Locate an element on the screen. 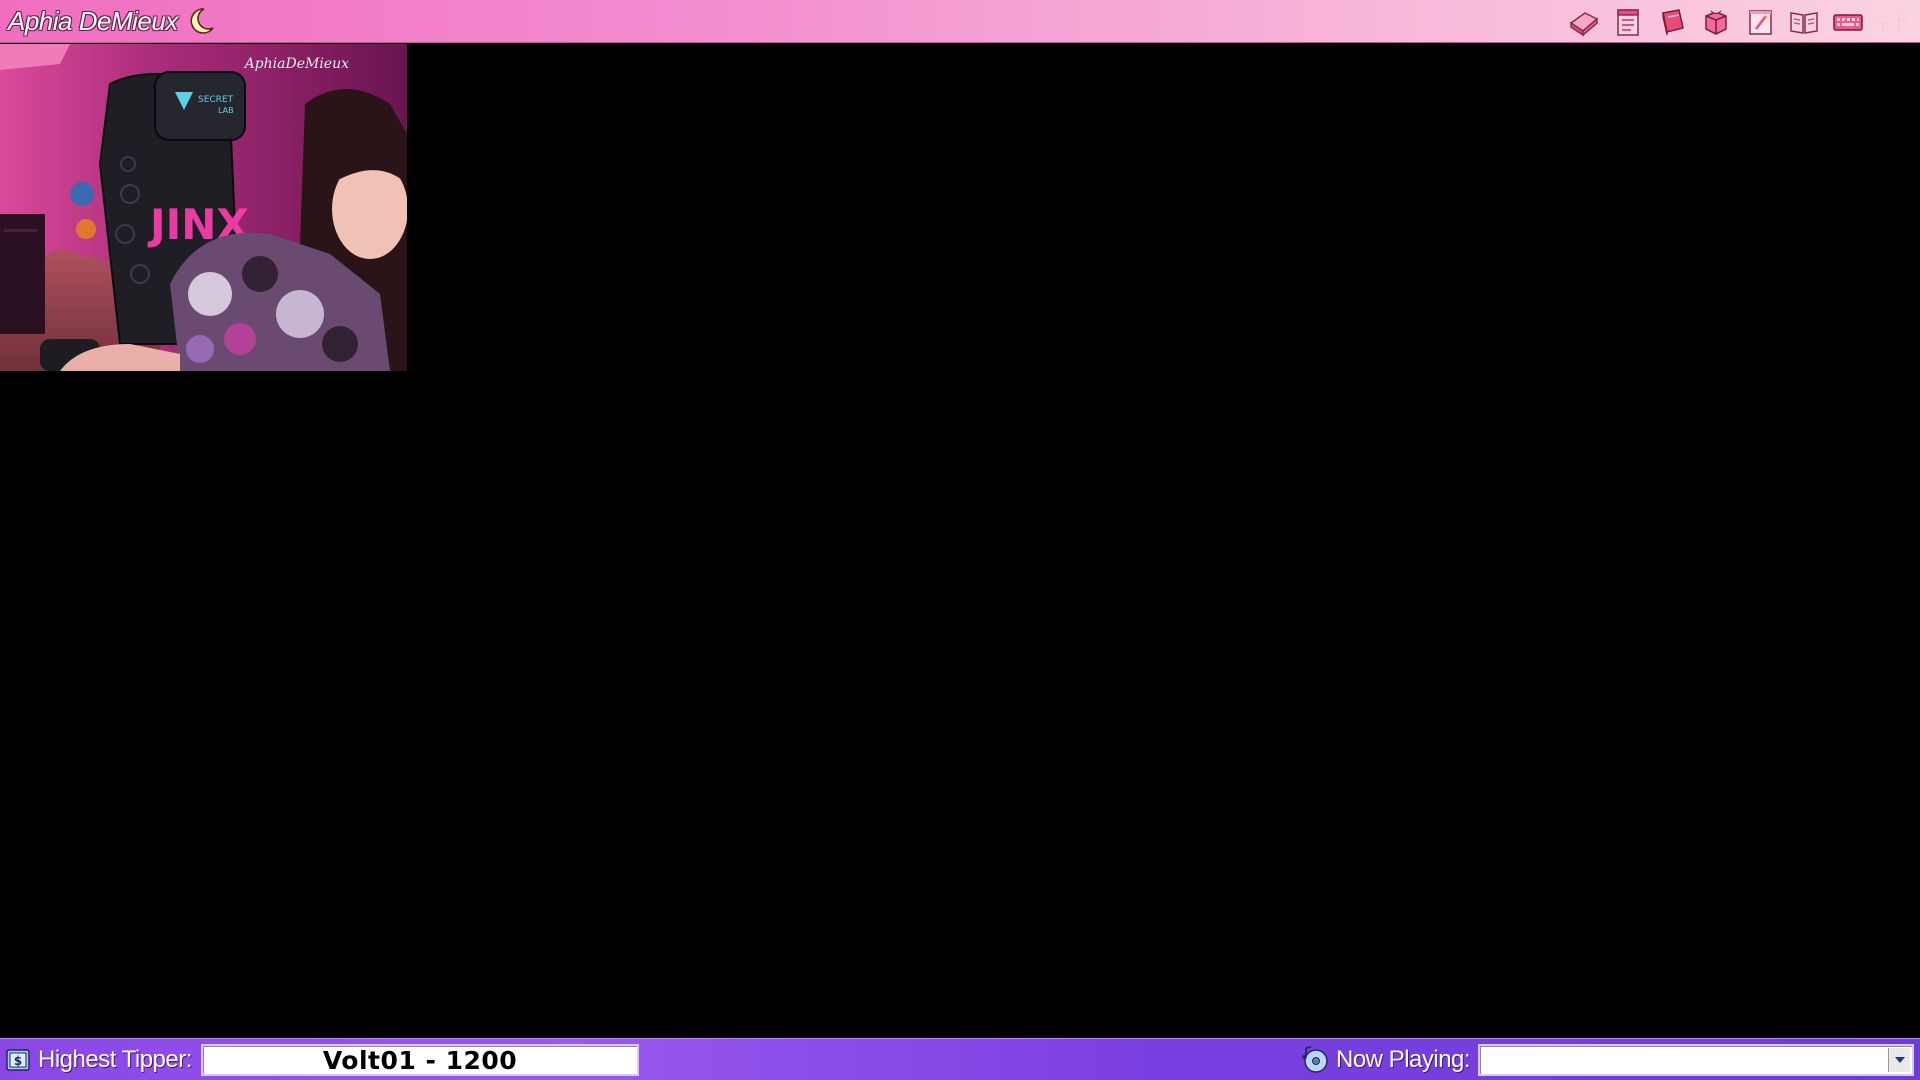  svg-text: SECRET is located at coordinates (216, 100).